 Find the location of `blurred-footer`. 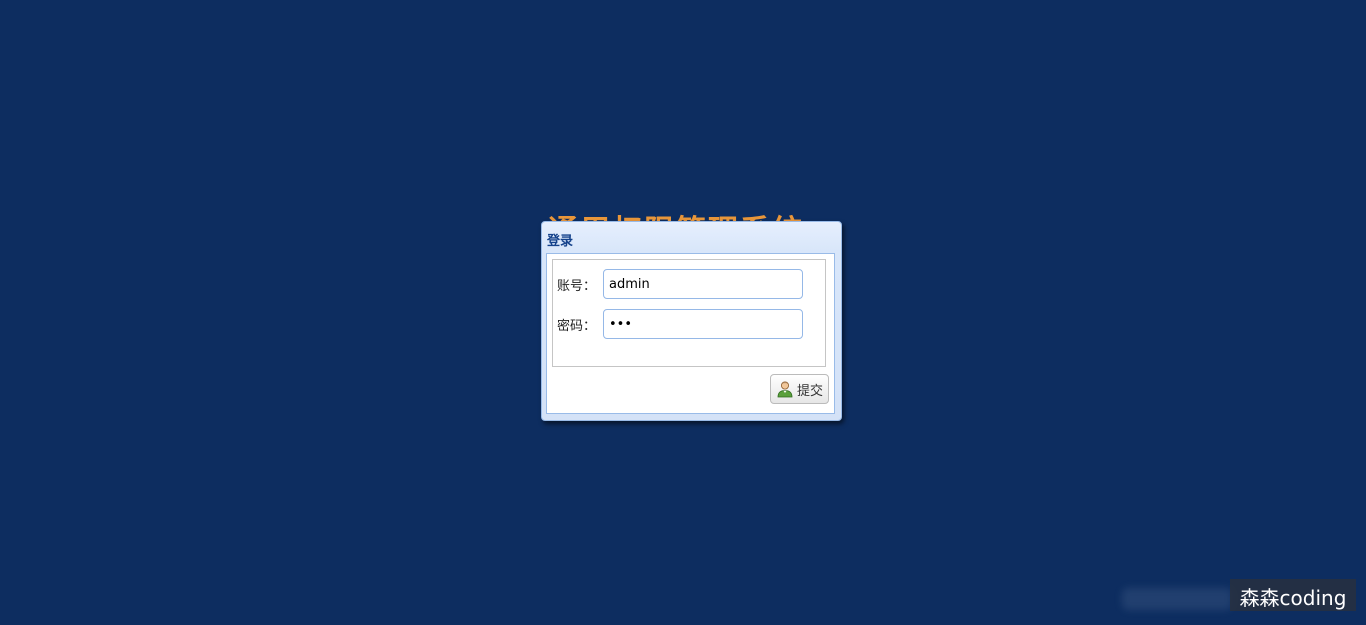

blurred-footer is located at coordinates (1177, 599).